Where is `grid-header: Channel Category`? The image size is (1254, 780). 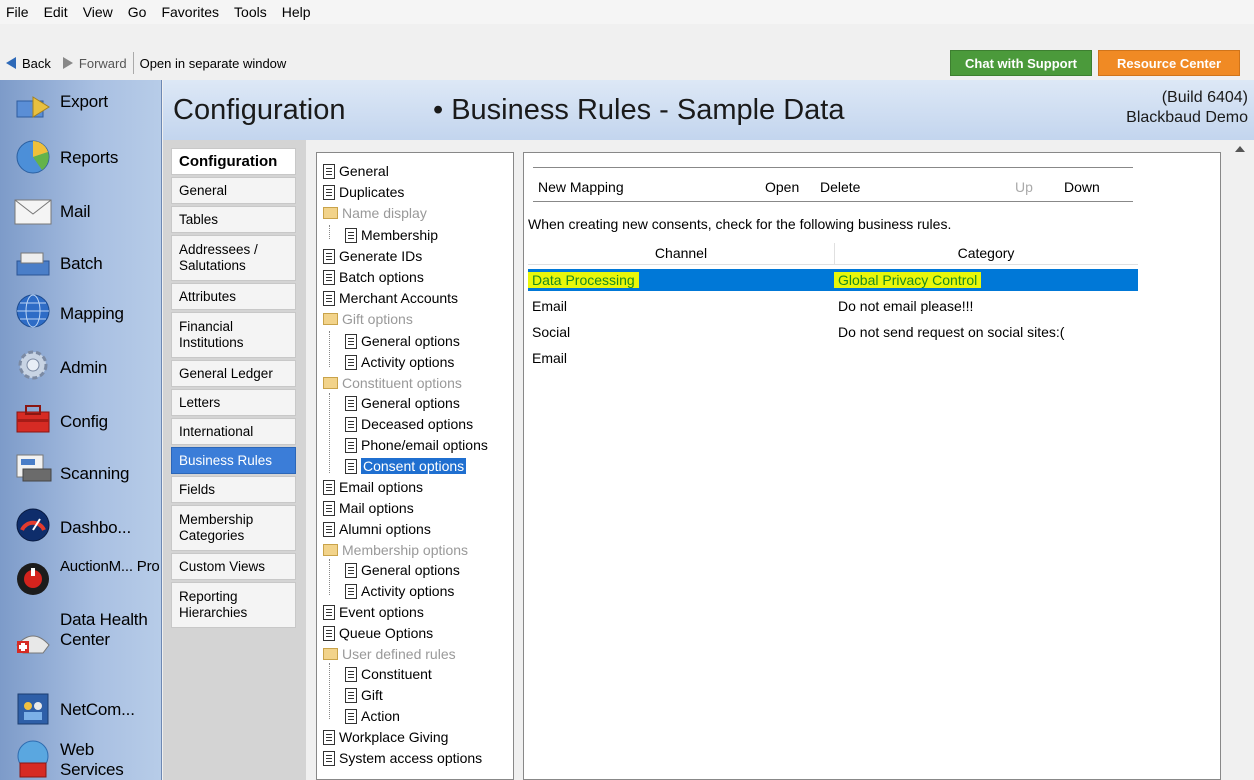 grid-header: Channel Category is located at coordinates (833, 254).